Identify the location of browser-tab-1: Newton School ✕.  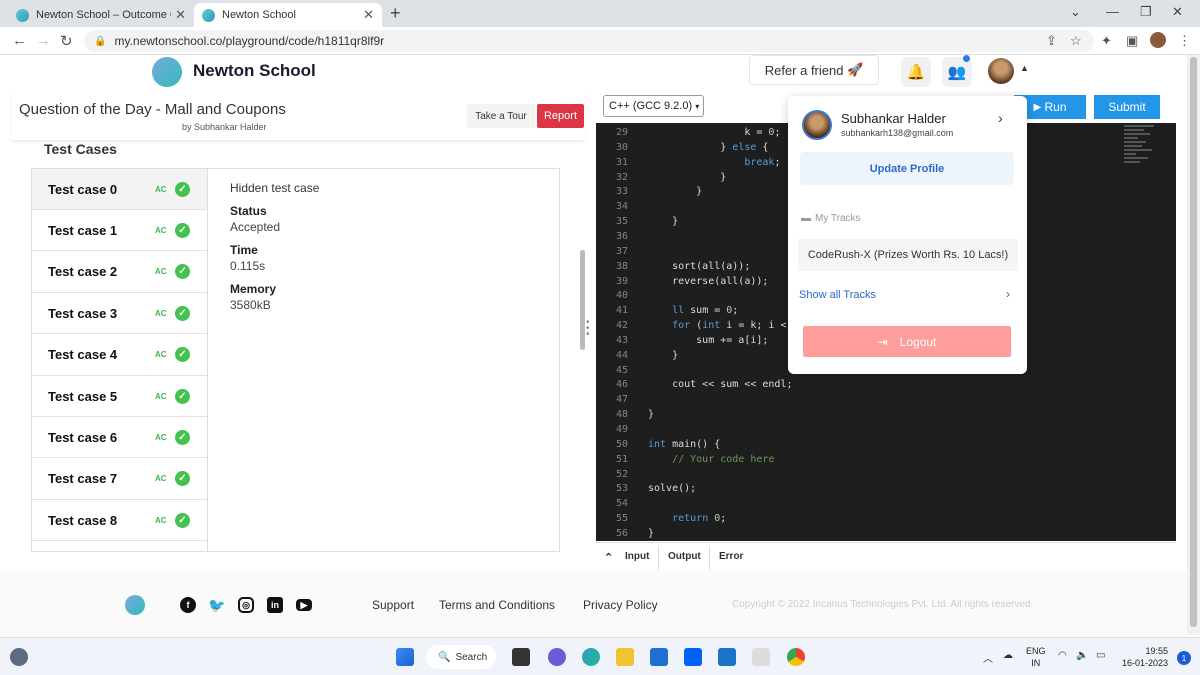
(288, 15).